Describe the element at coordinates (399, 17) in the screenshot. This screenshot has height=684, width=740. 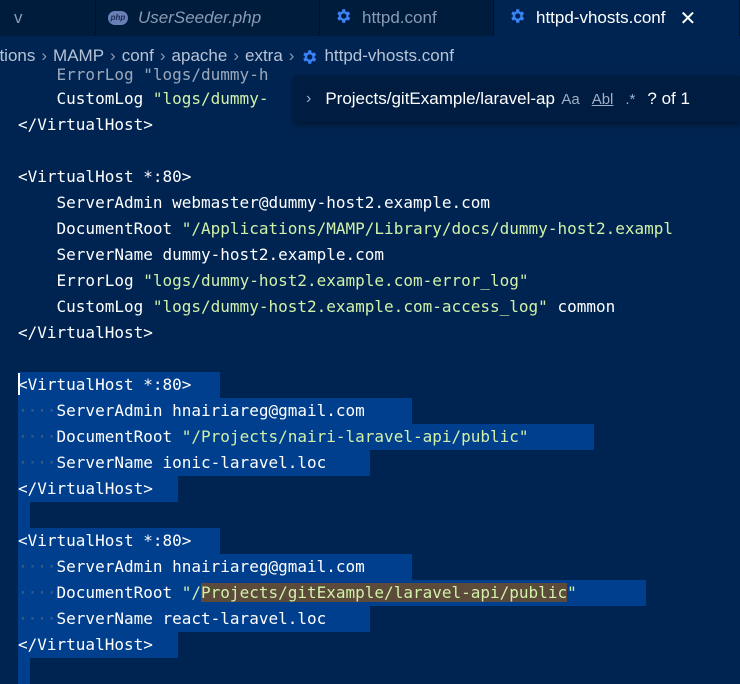
I see `tab-label: httpd.conf` at that location.